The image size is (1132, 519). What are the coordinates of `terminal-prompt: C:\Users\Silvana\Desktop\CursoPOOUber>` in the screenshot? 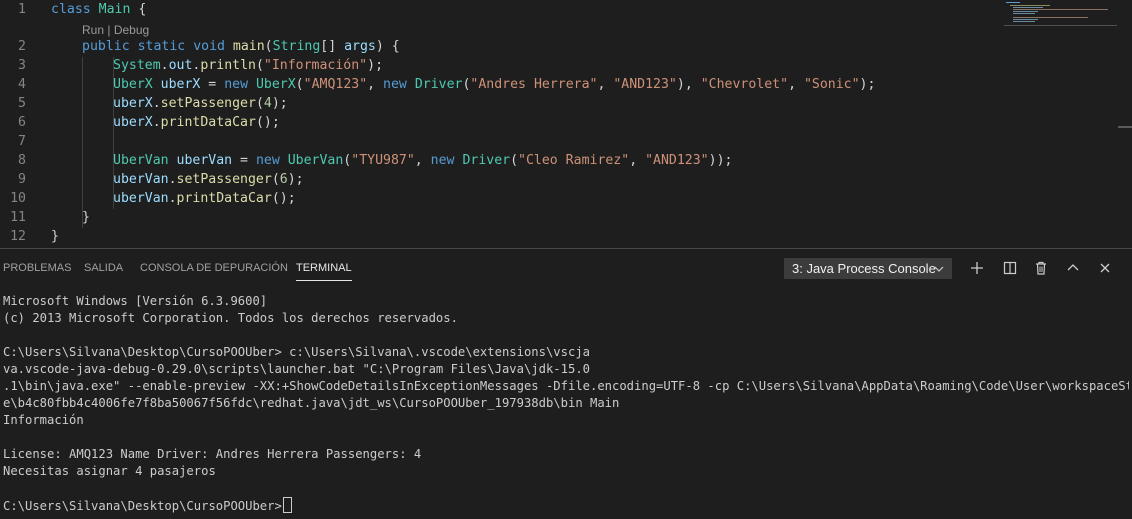 It's located at (142, 506).